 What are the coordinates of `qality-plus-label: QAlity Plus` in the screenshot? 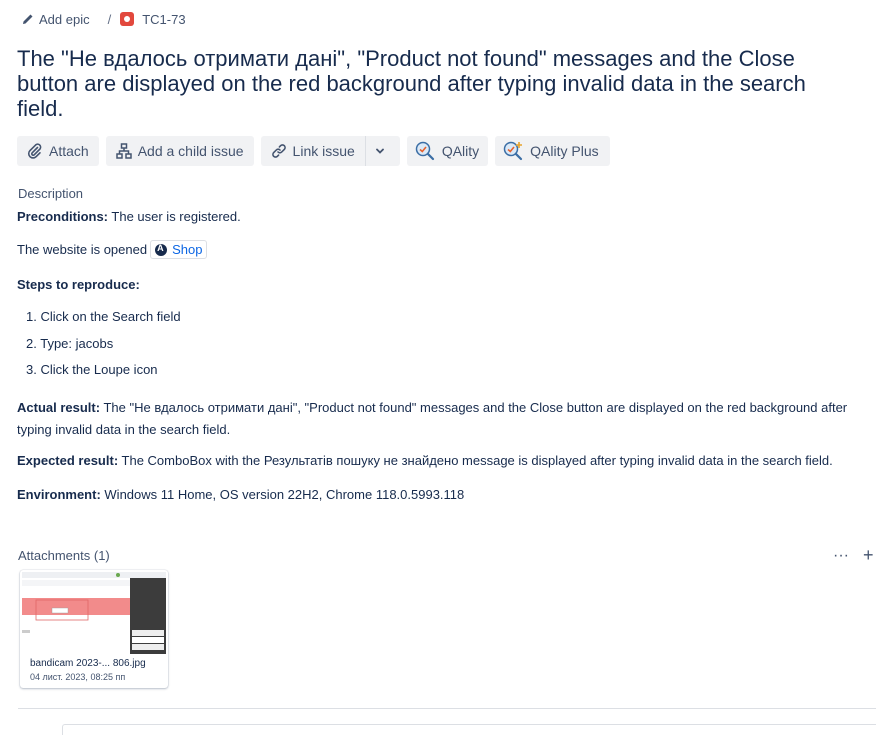 It's located at (564, 151).